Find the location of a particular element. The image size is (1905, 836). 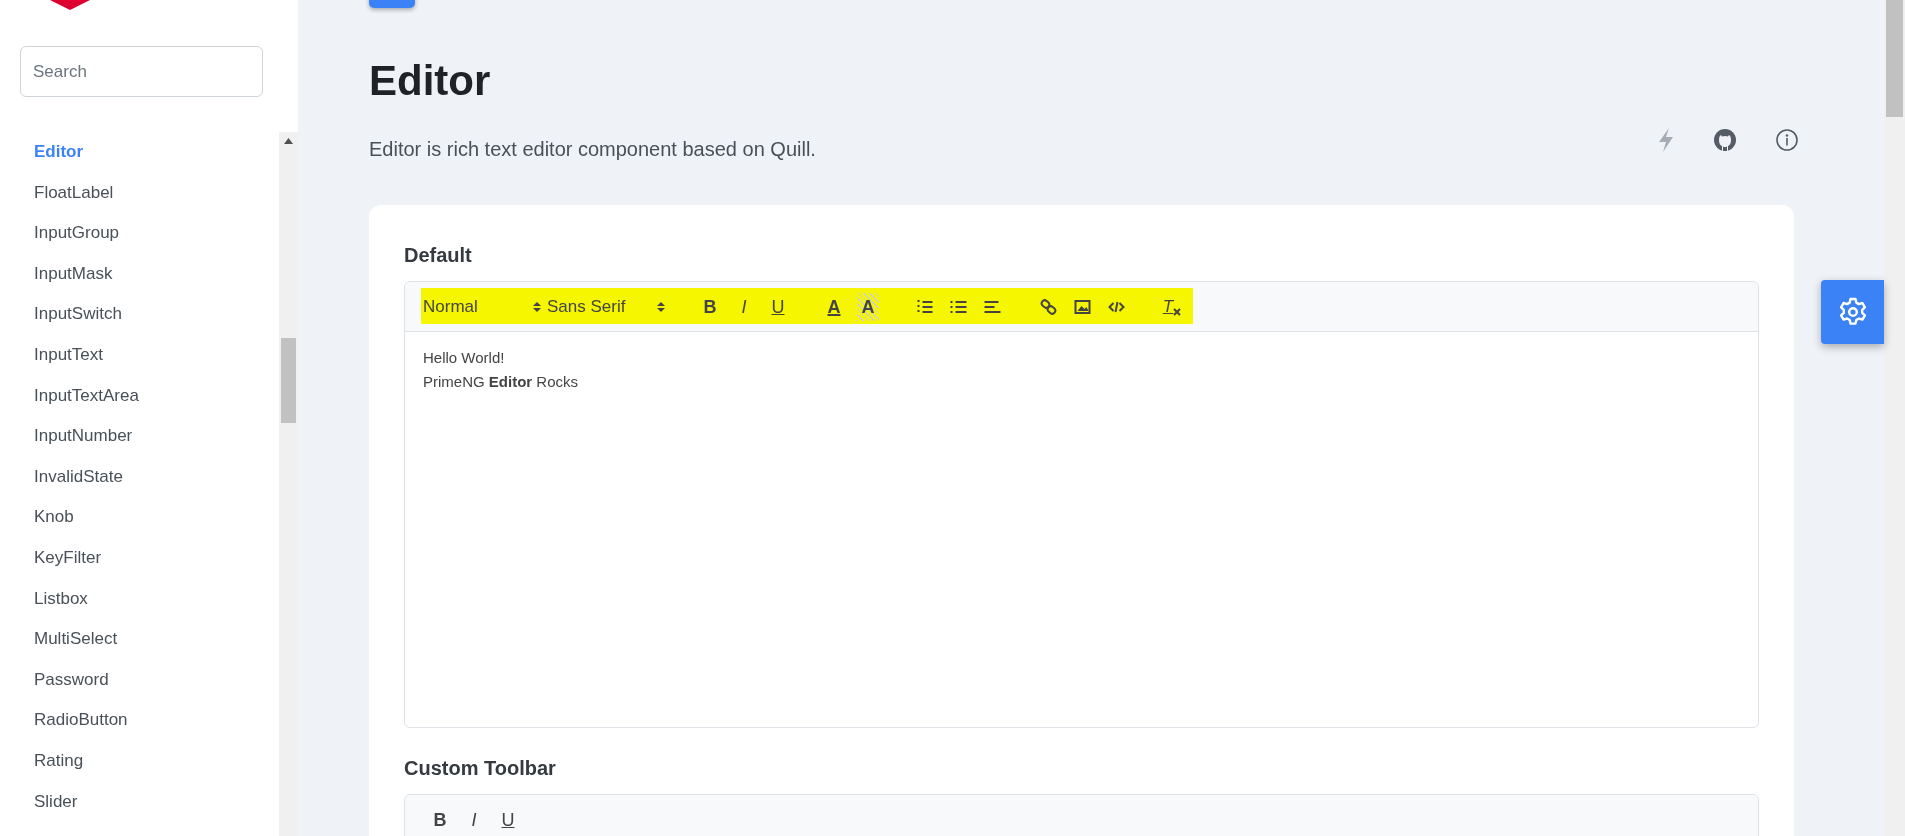

sidebar-item: Slider is located at coordinates (156, 802).